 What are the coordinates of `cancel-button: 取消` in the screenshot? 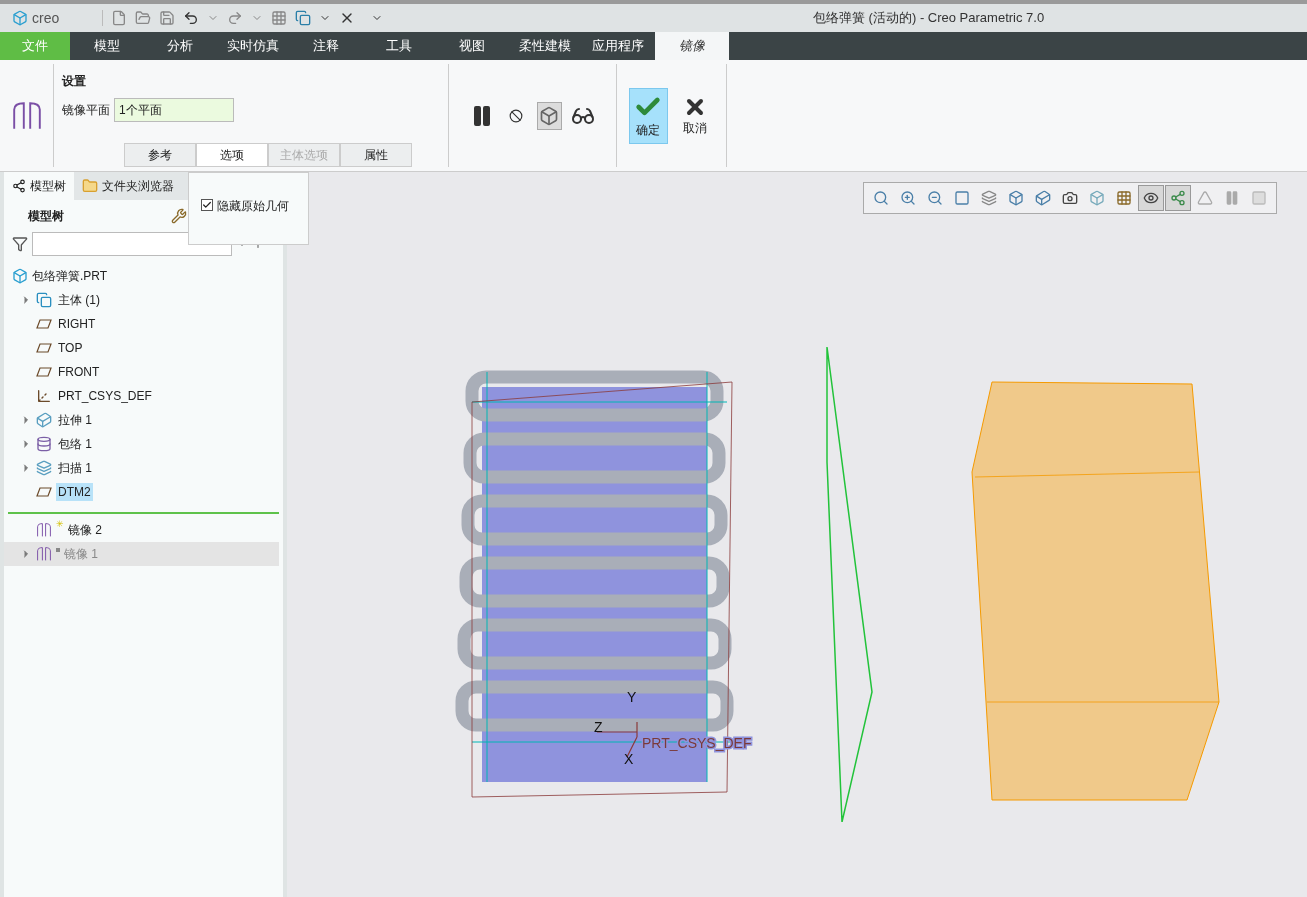 It's located at (694, 115).